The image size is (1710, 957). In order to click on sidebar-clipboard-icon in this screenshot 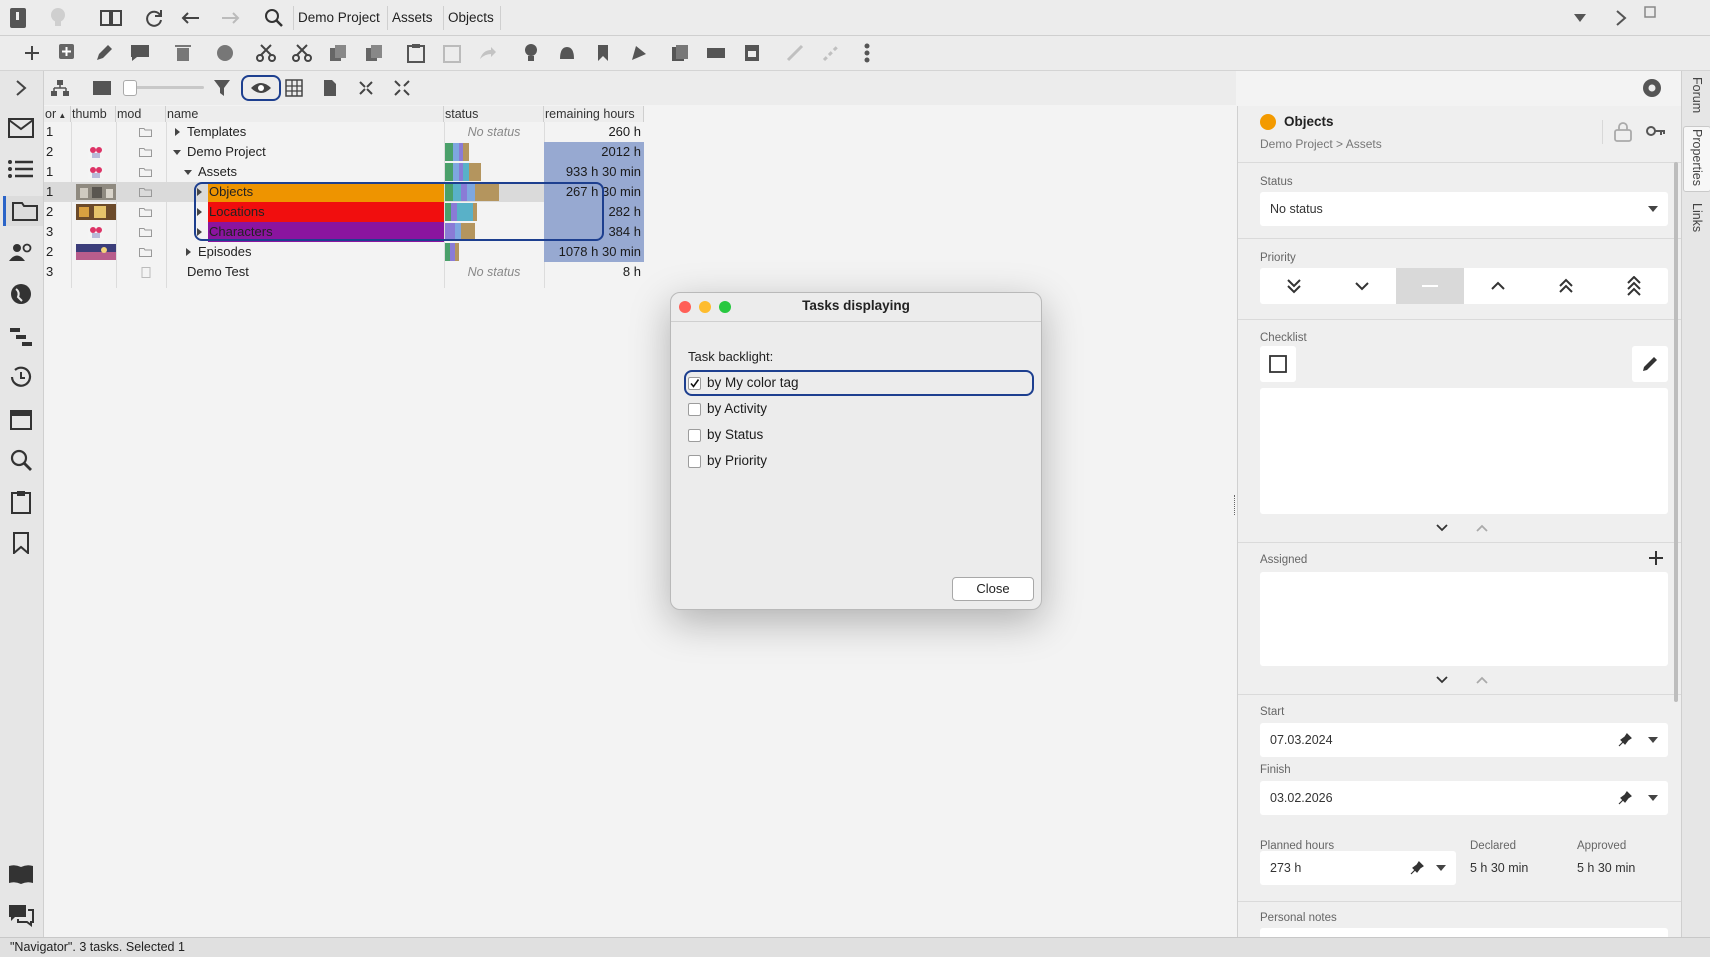, I will do `click(21, 502)`.